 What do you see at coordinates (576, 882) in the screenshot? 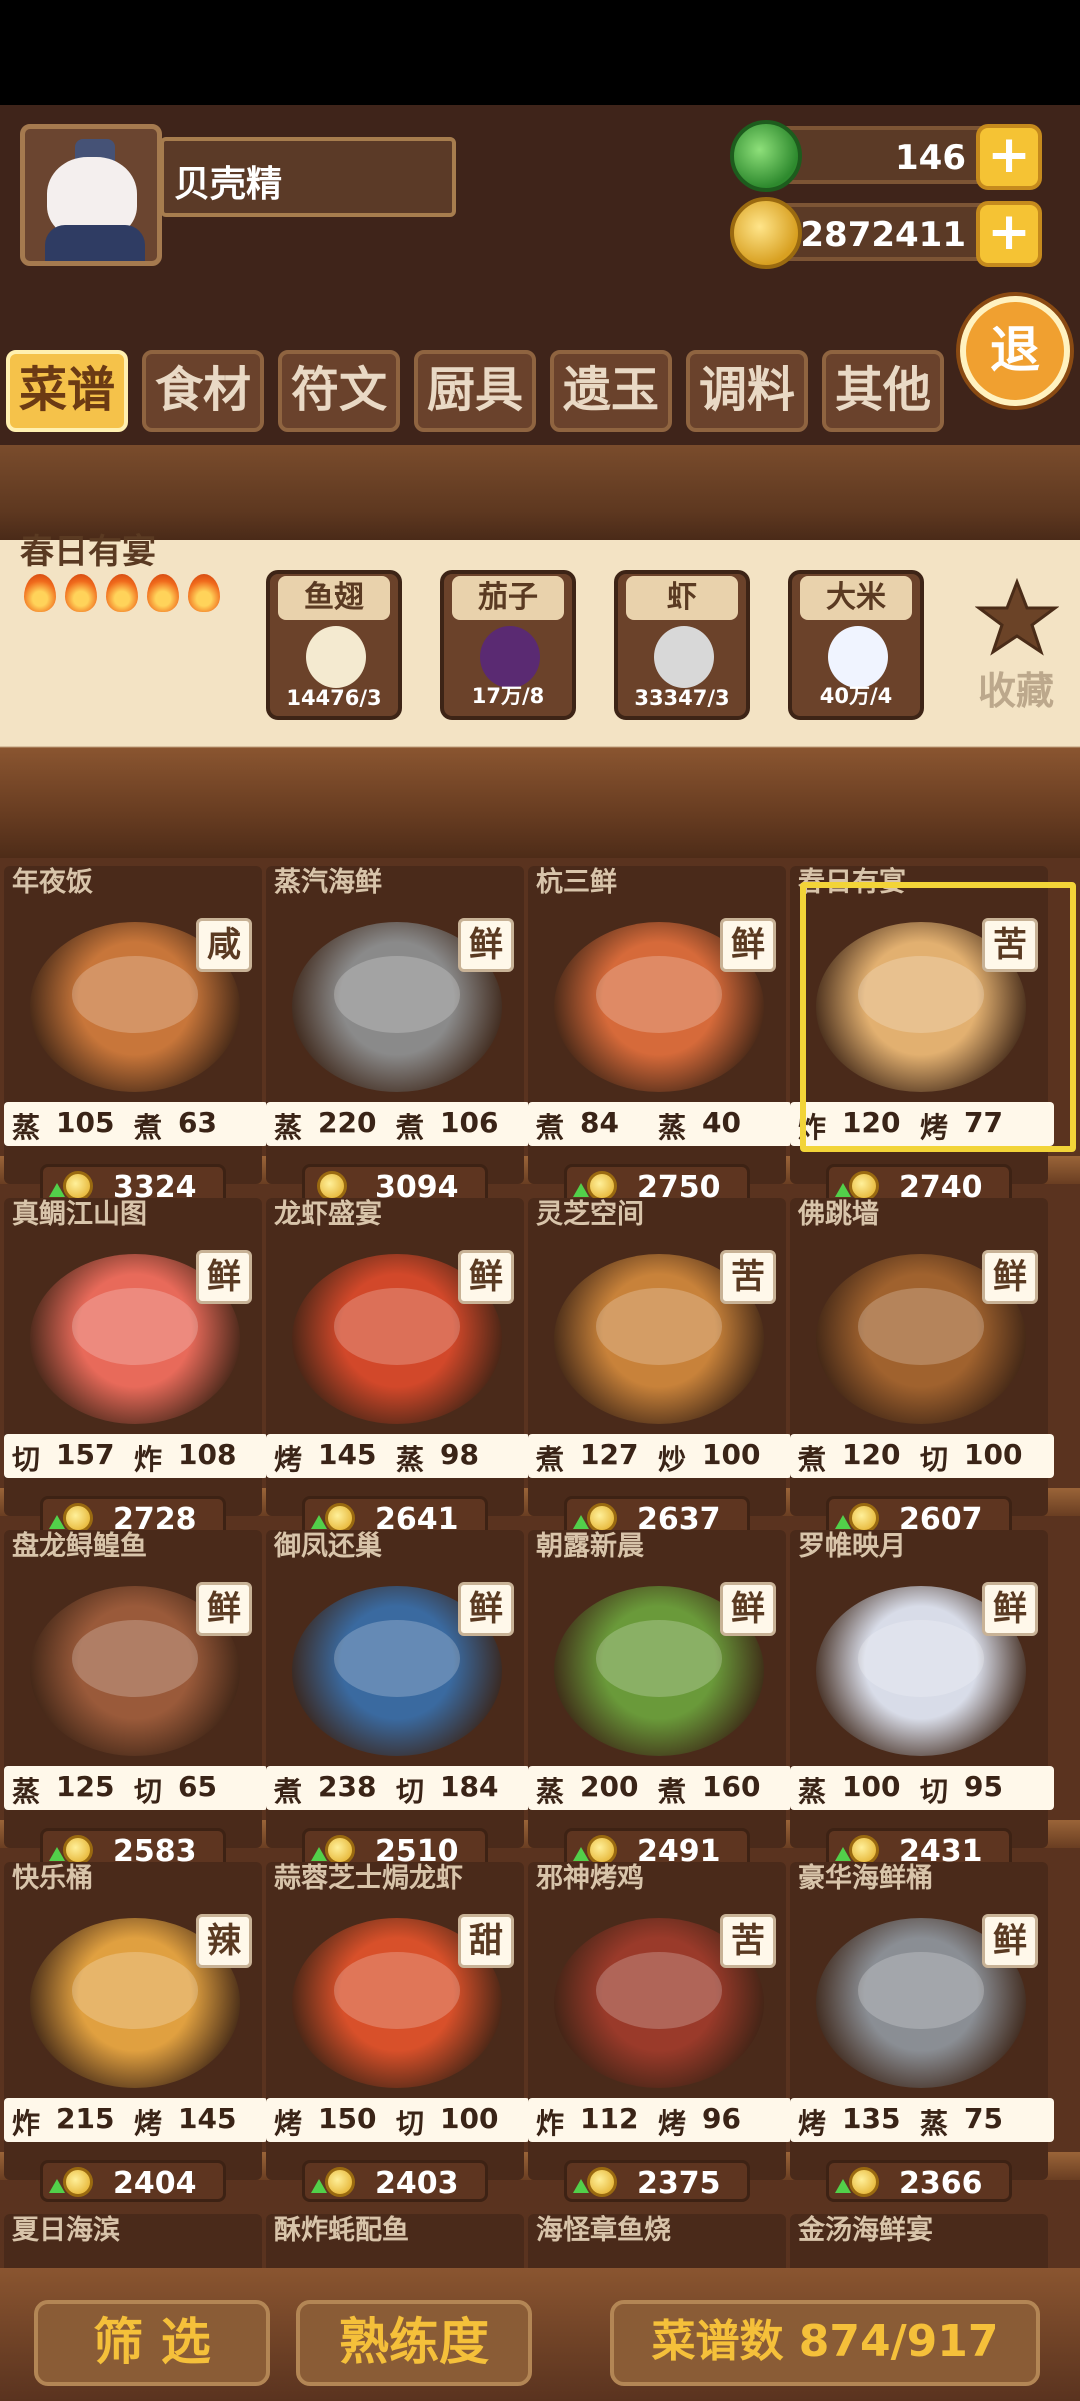
I see `recipe-name: 杭三鲜` at bounding box center [576, 882].